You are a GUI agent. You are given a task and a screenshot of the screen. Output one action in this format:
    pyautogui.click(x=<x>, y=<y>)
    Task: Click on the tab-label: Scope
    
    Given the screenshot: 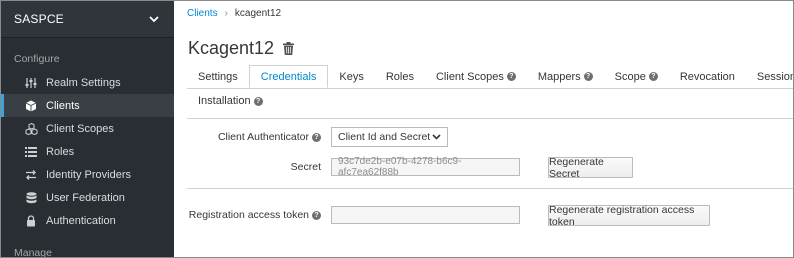 What is the action you would take?
    pyautogui.click(x=630, y=76)
    